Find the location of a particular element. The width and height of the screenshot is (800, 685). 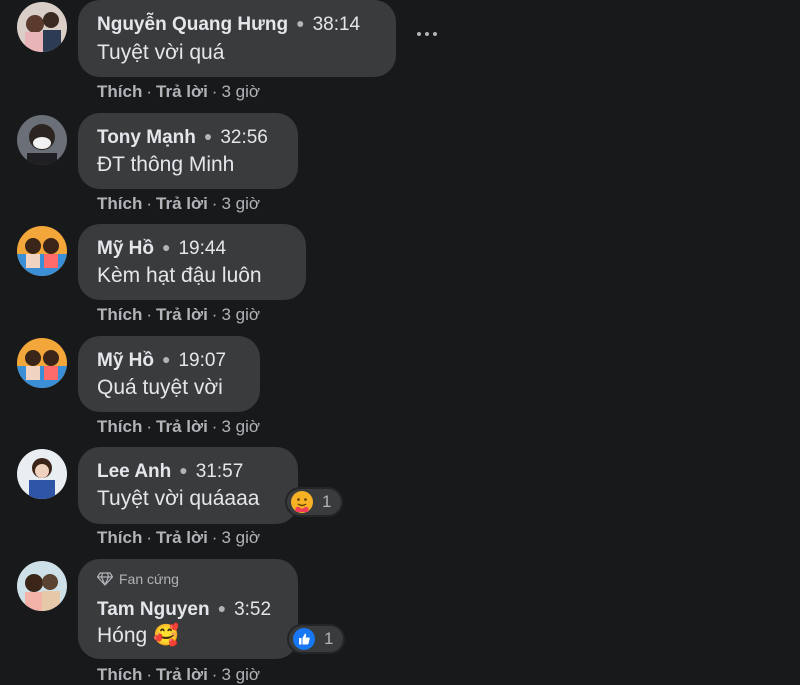

top-fan-badge: Fan cứng is located at coordinates (138, 579).